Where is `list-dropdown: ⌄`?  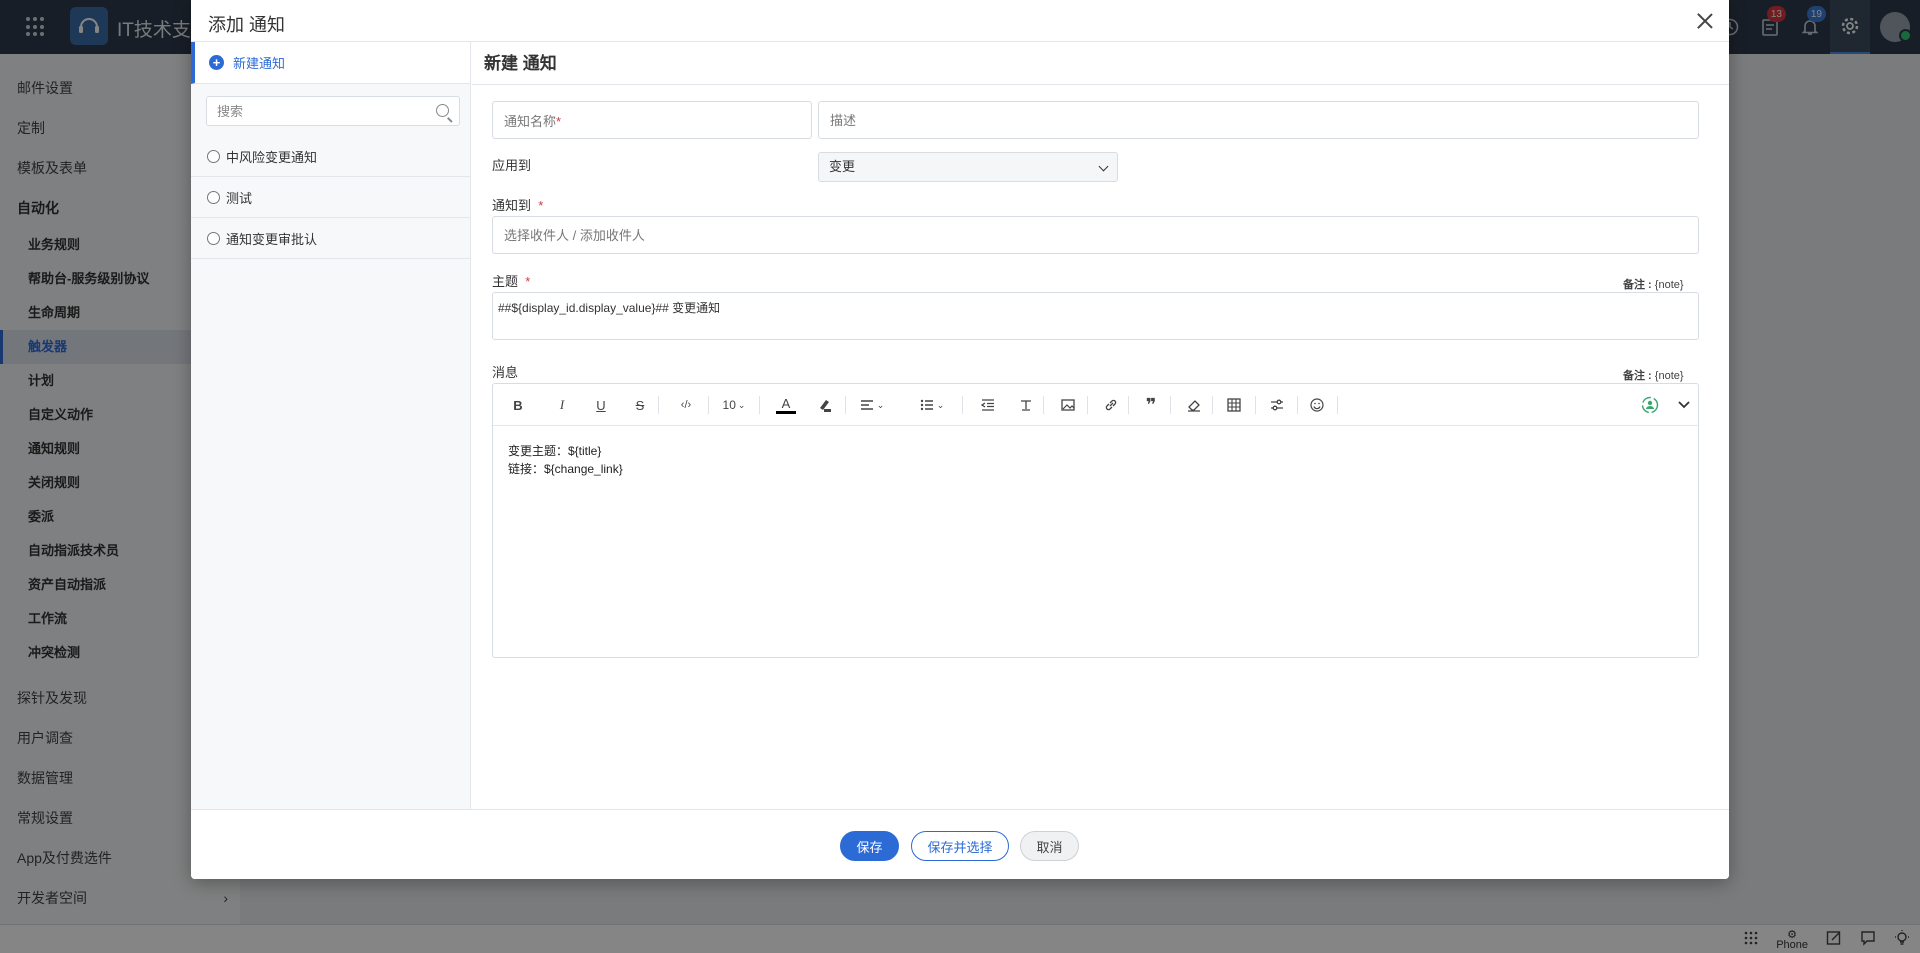 list-dropdown: ⌄ is located at coordinates (932, 405).